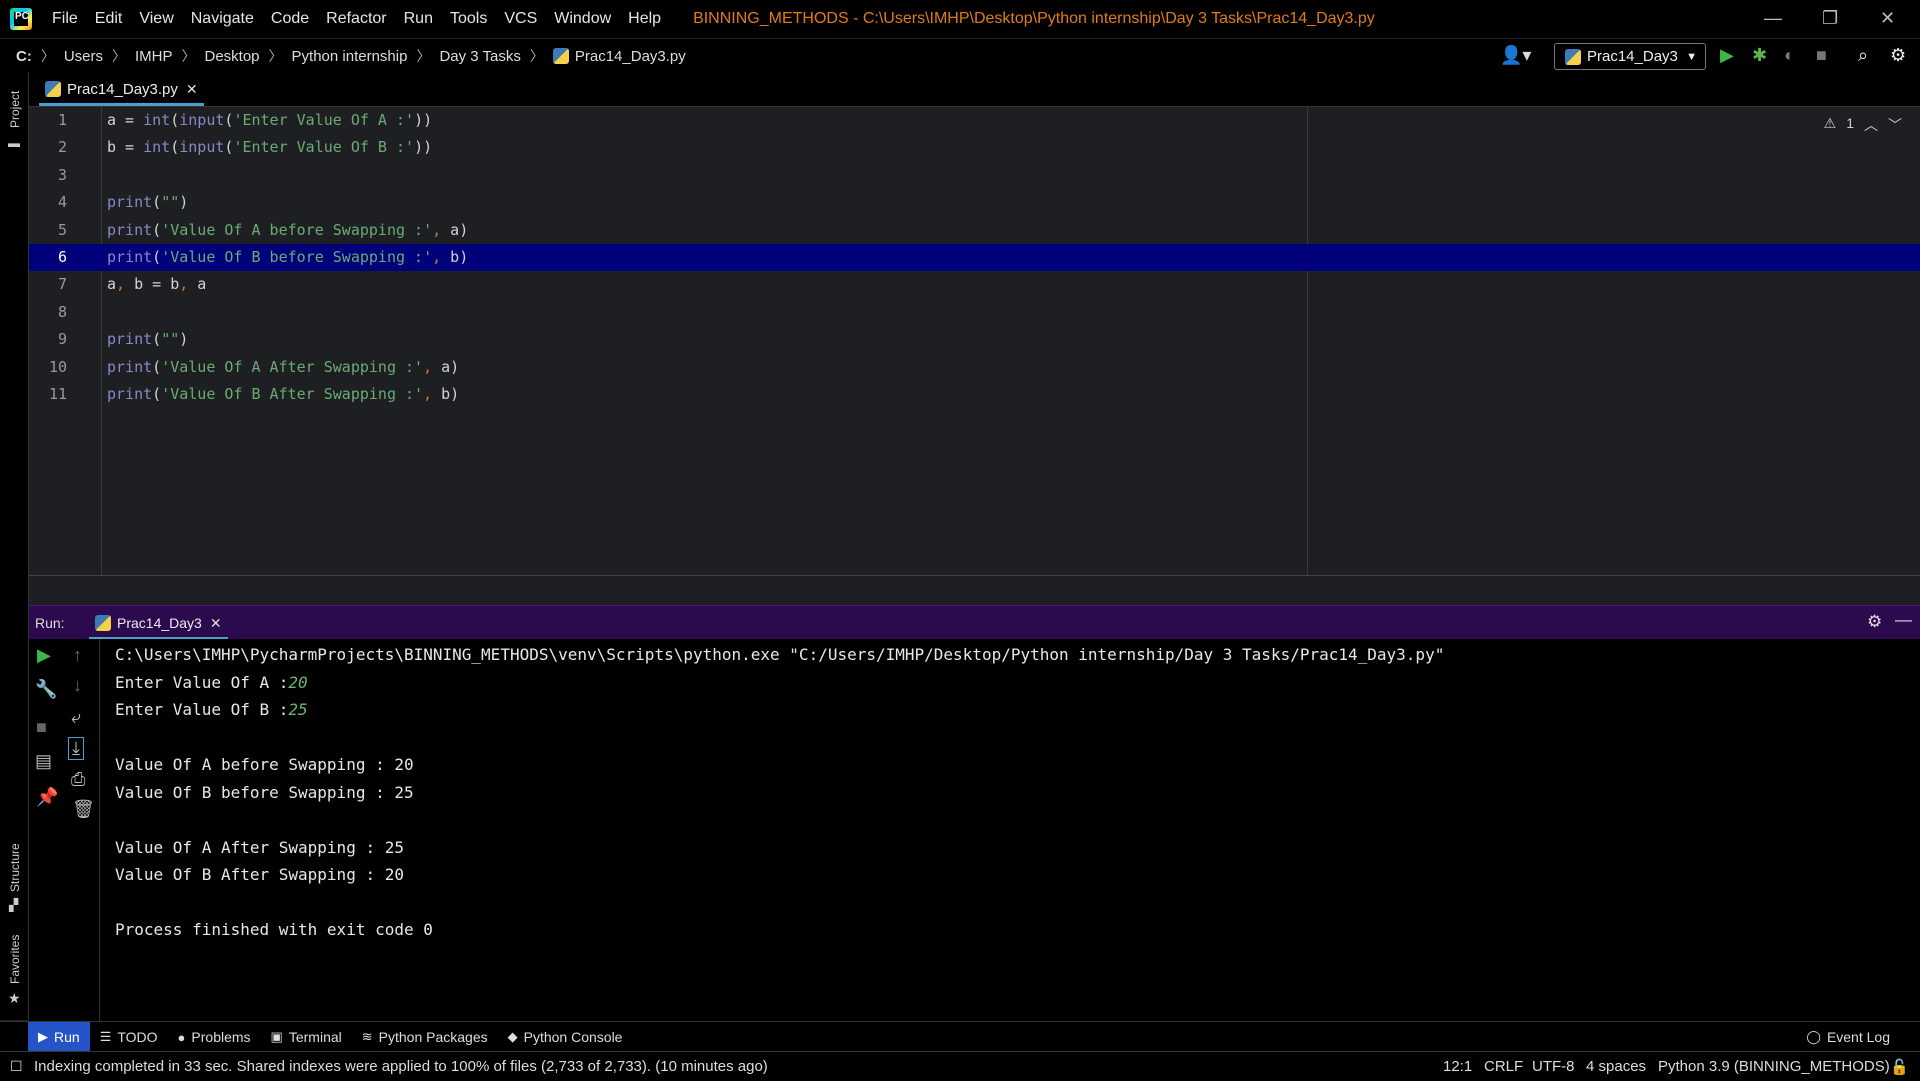  What do you see at coordinates (78, 779) in the screenshot?
I see `print-icon: ⎙` at bounding box center [78, 779].